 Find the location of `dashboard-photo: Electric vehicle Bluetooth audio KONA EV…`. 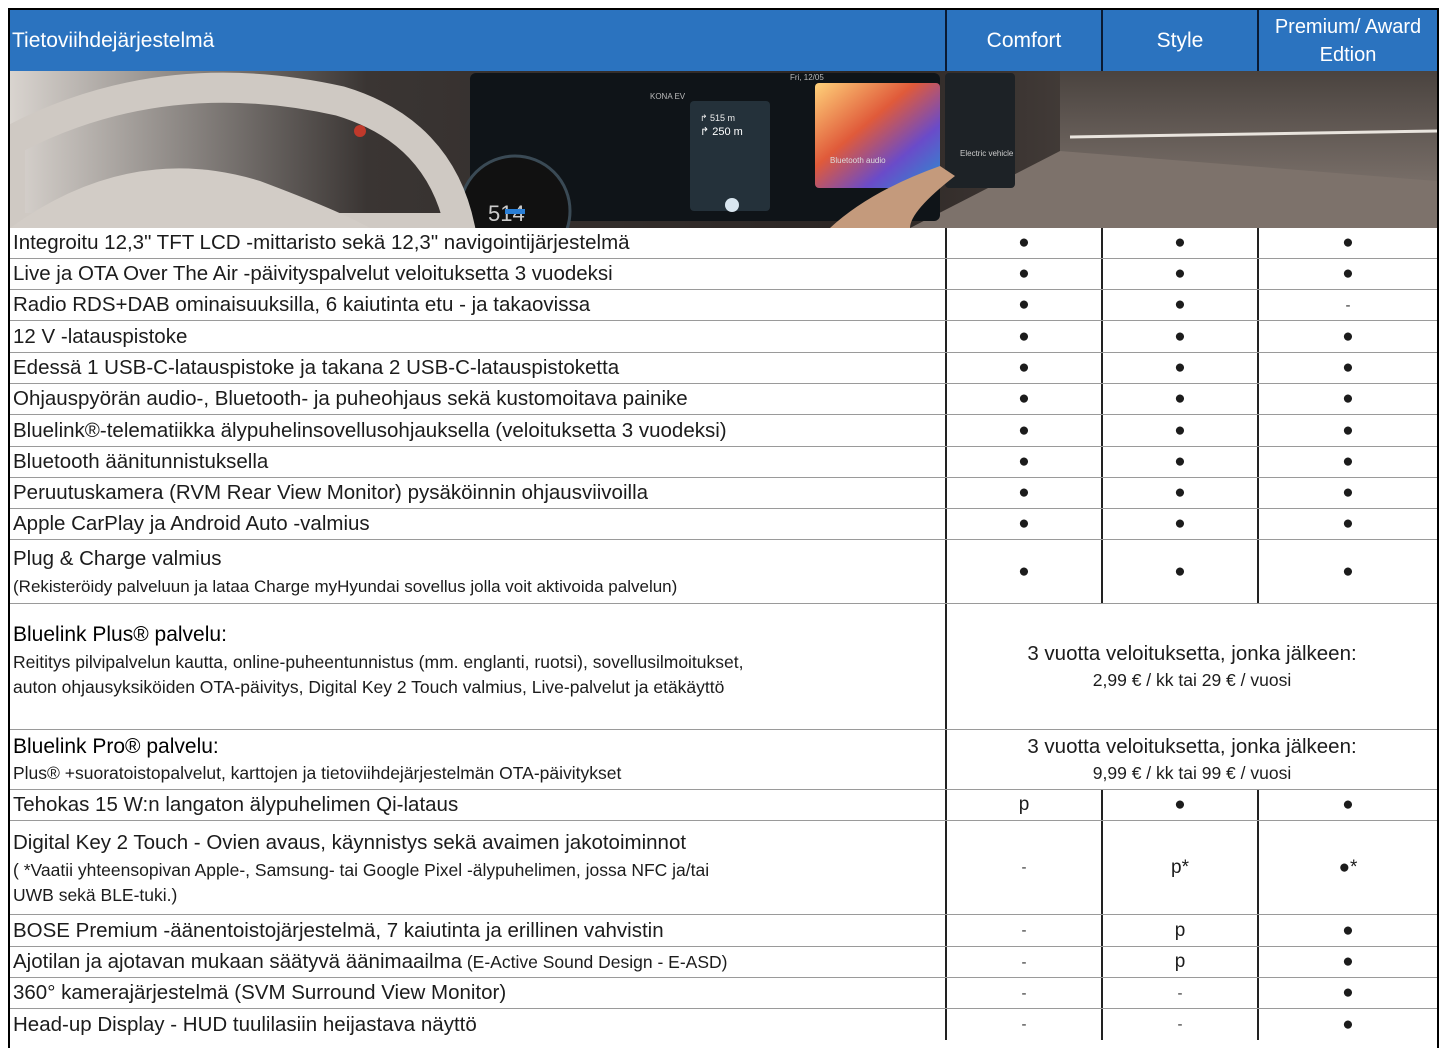

dashboard-photo: Electric vehicle Bluetooth audio KONA EV… is located at coordinates (723, 149).